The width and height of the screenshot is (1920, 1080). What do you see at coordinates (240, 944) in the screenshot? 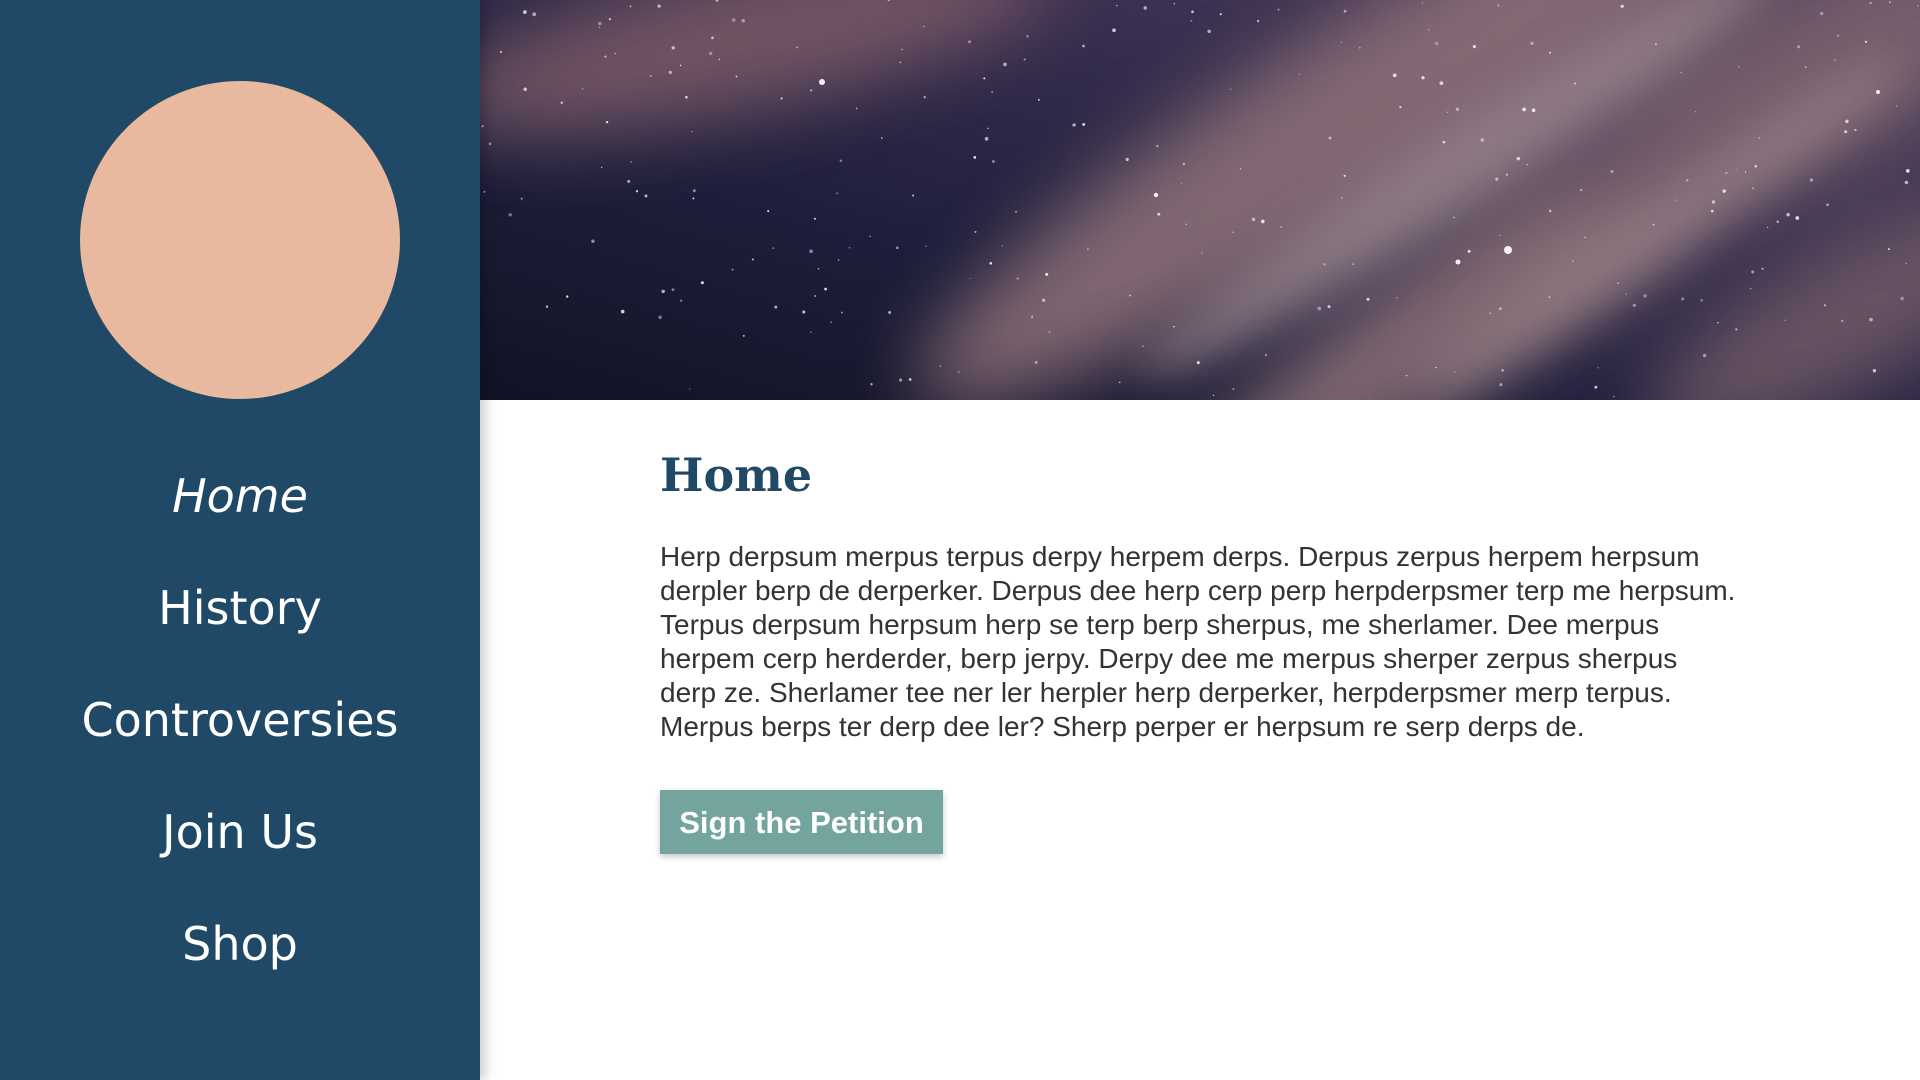
I see `nav-item-shop: Shop` at bounding box center [240, 944].